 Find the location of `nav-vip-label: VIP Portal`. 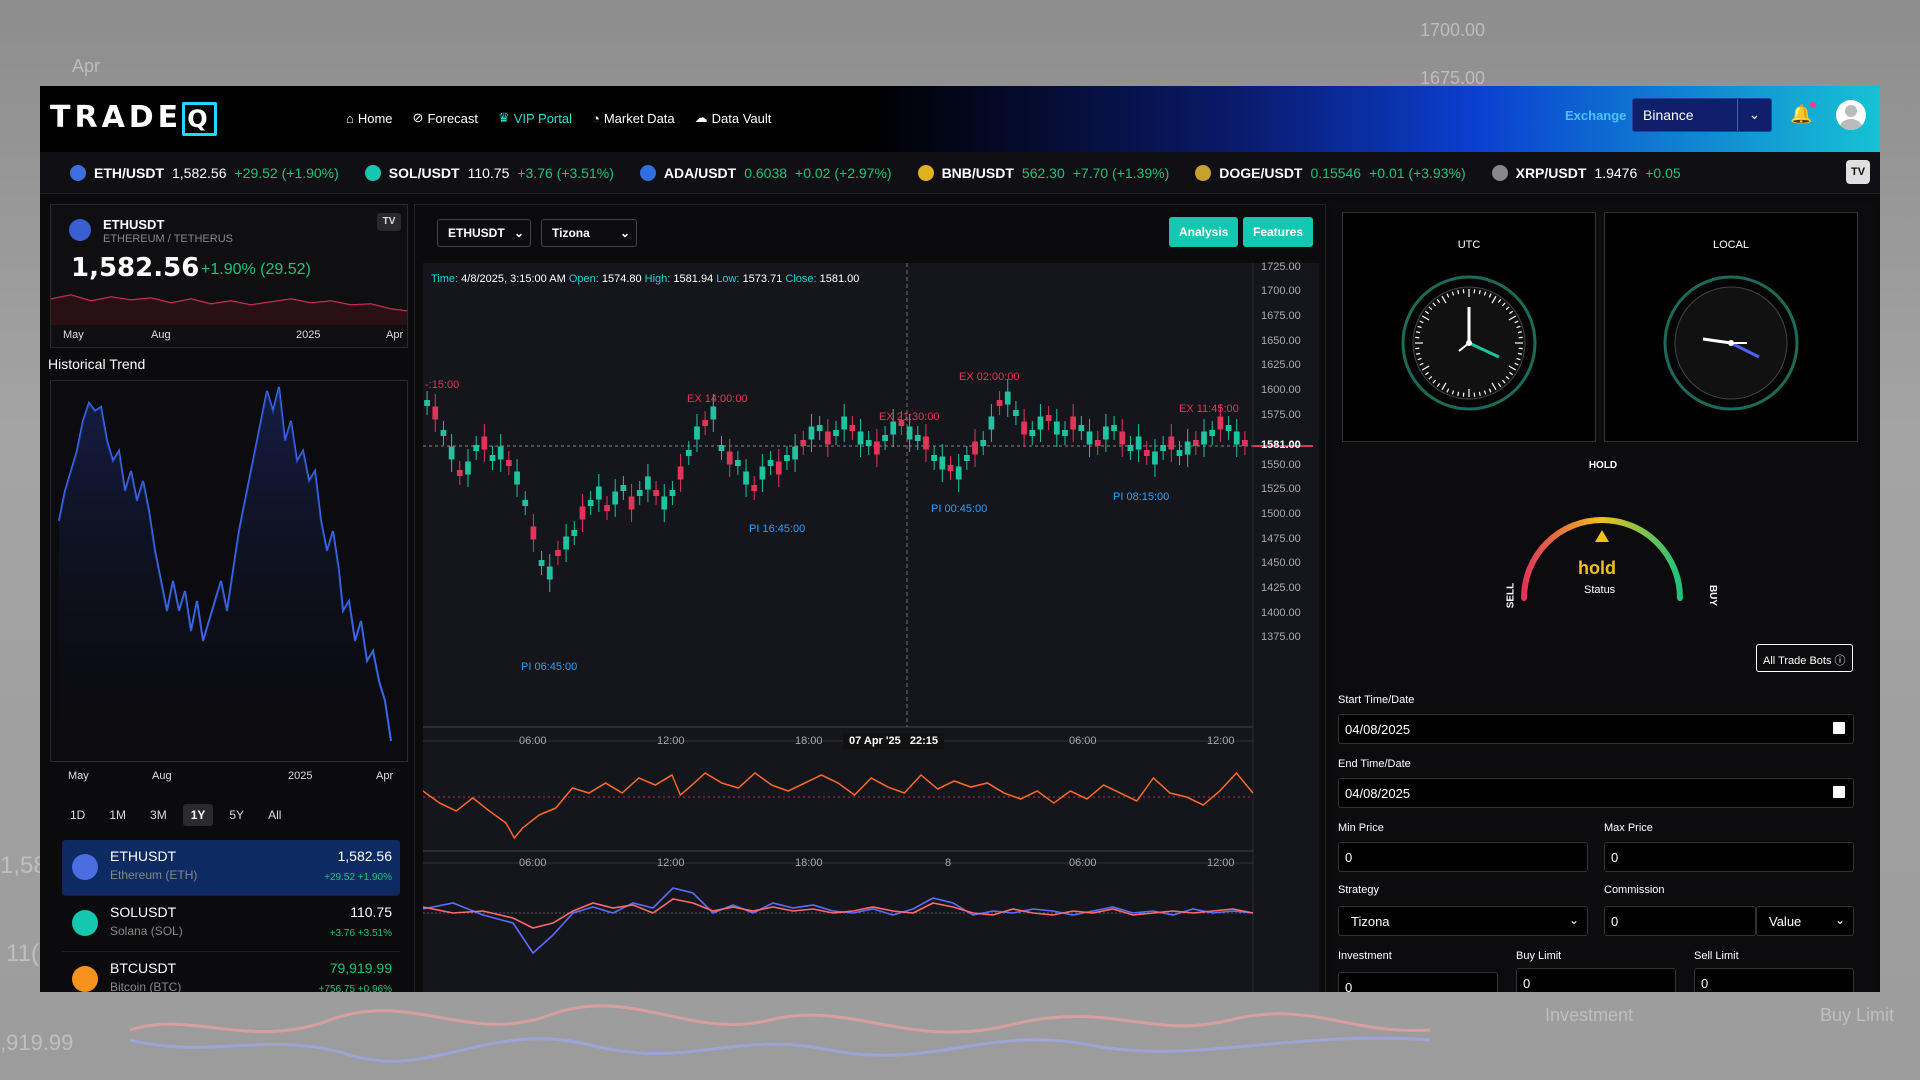

nav-vip-label: VIP Portal is located at coordinates (542, 118).